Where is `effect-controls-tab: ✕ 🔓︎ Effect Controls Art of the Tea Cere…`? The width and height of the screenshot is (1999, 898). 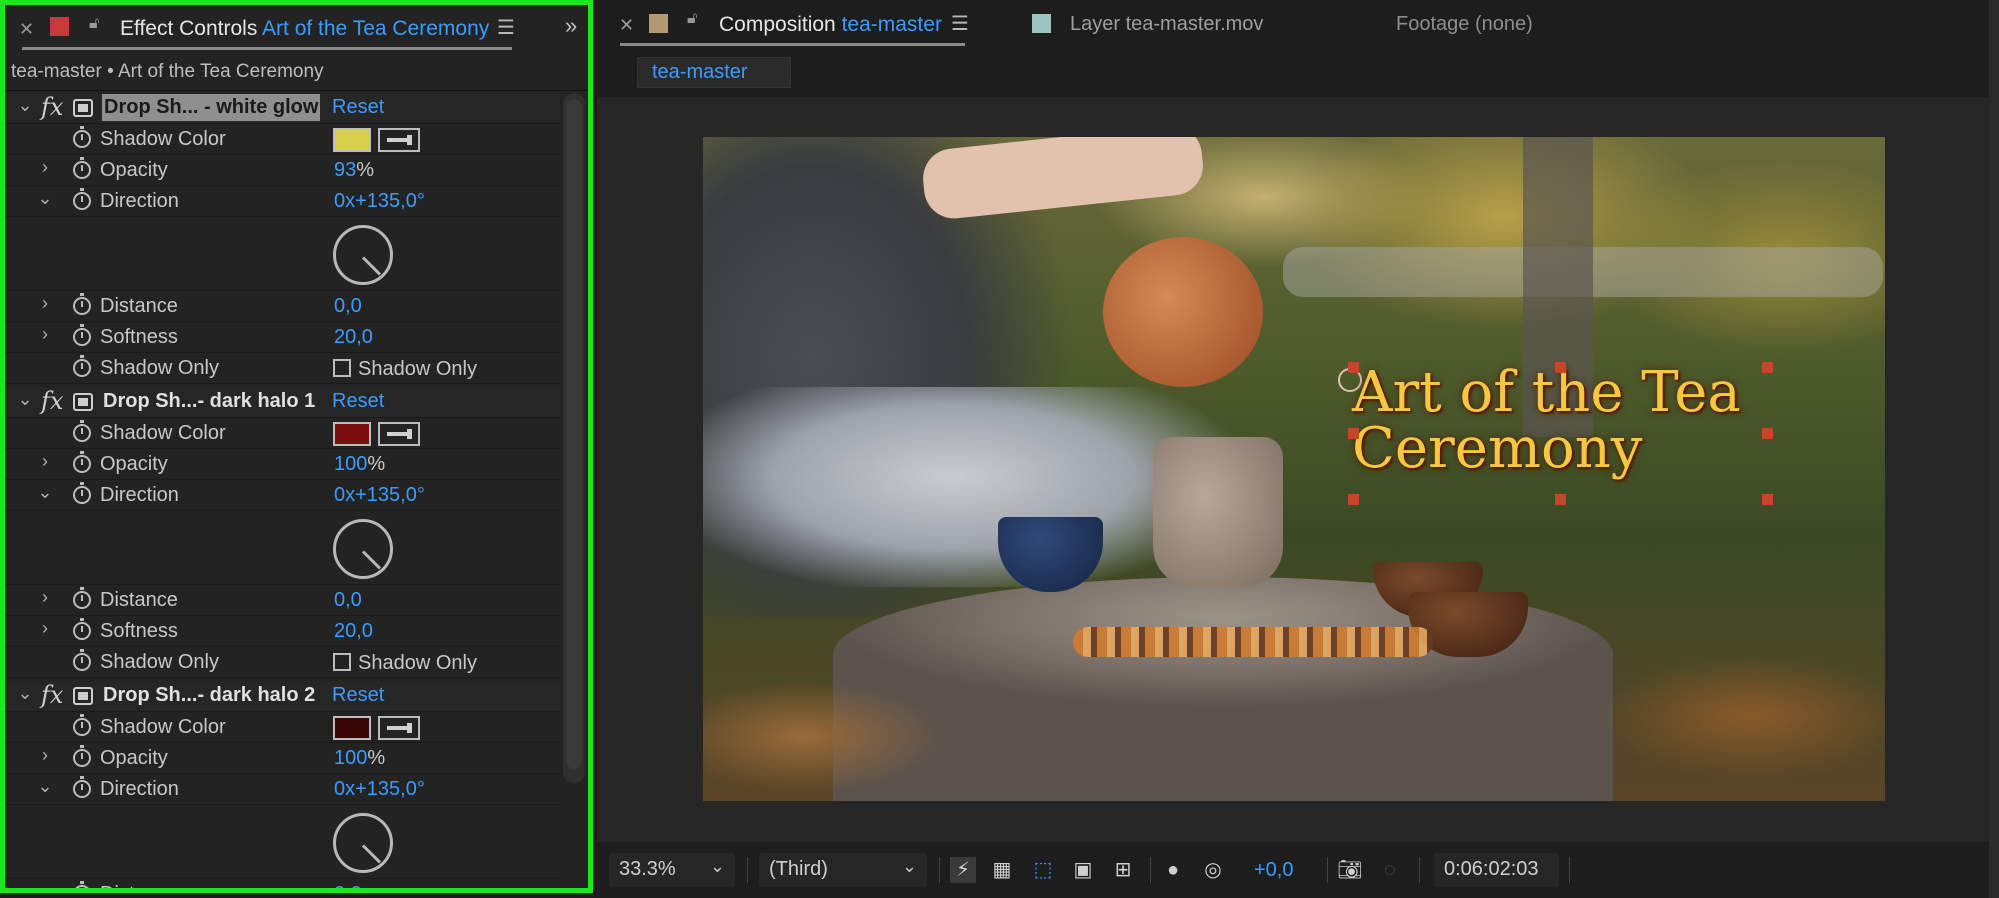
effect-controls-tab: ✕ 🔓︎ Effect Controls Art of the Tea Cere… is located at coordinates (296, 30).